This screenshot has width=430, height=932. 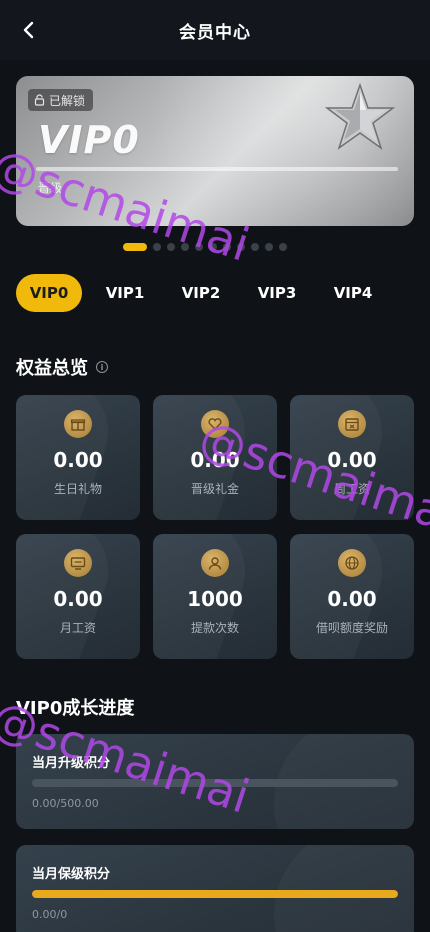 I want to click on page-title: 会员中心, so click(x=215, y=32).